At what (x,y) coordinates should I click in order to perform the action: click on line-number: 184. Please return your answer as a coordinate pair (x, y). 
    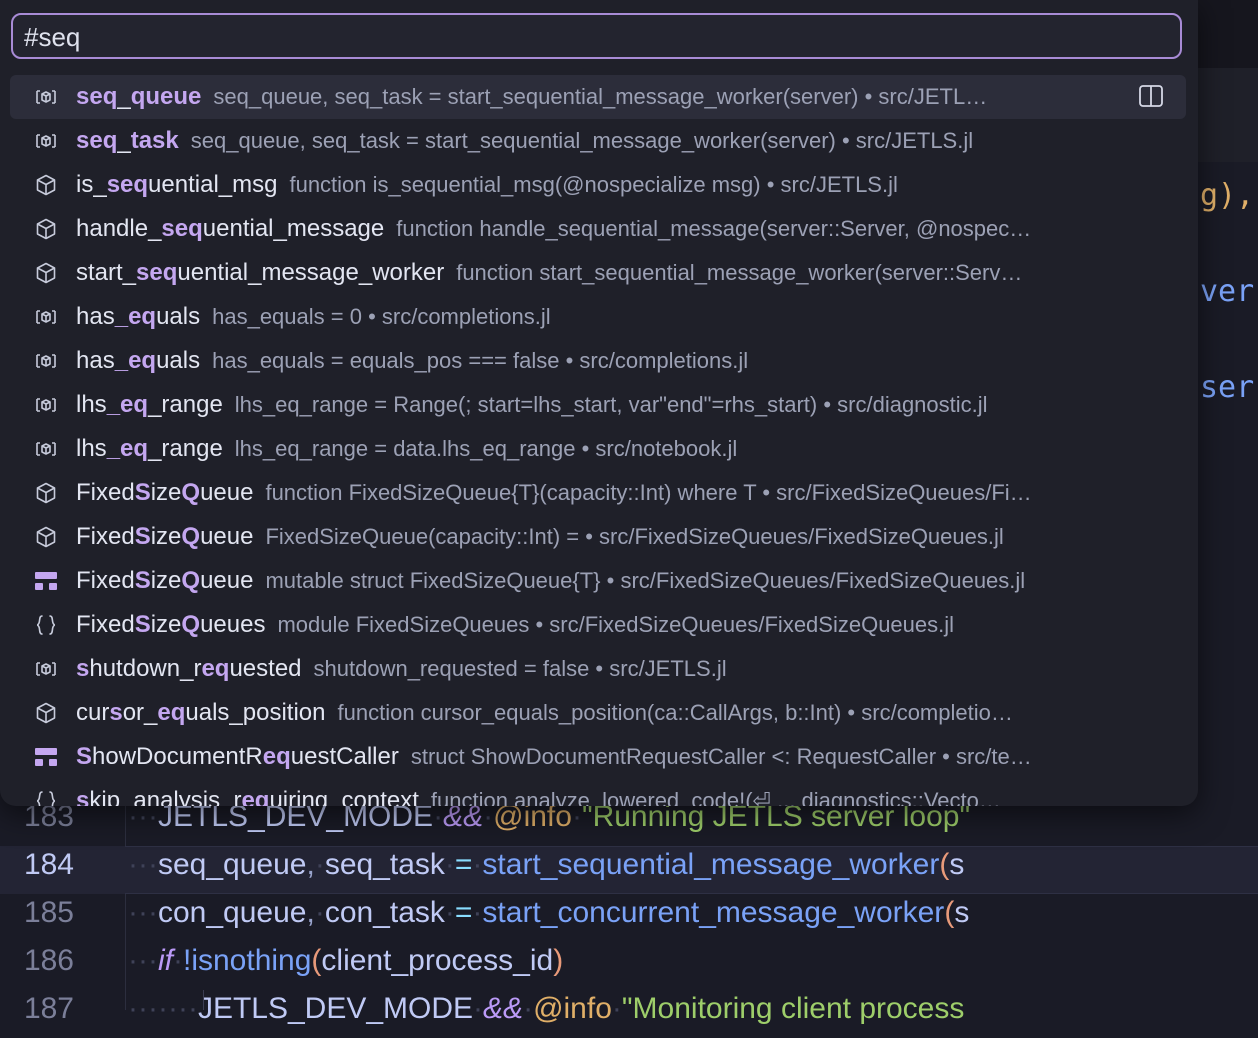
    Looking at the image, I should click on (48, 864).